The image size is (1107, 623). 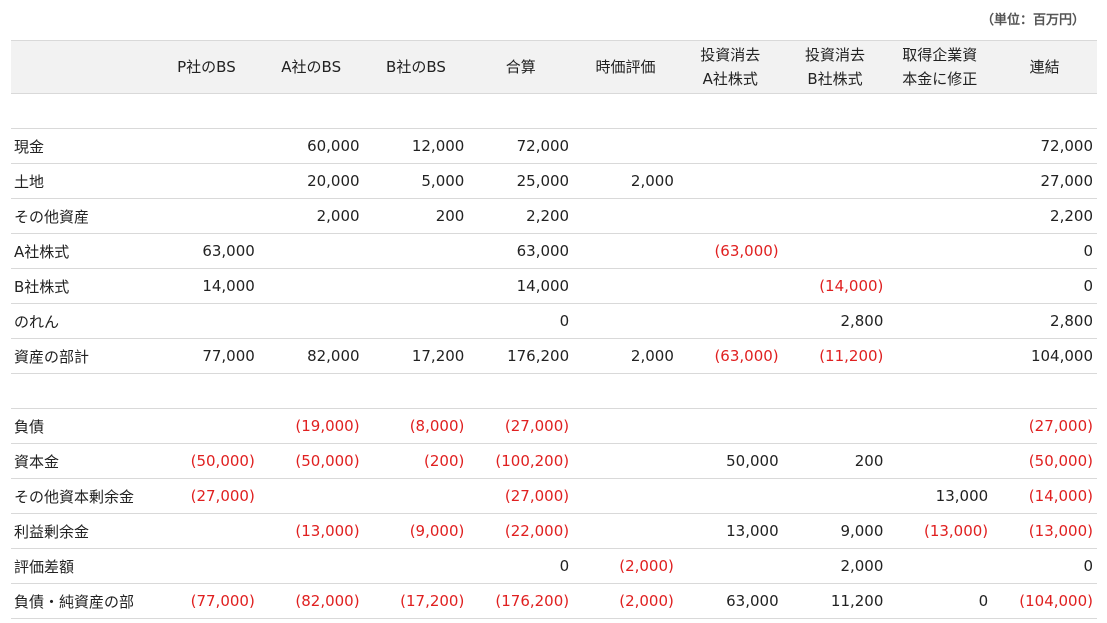 What do you see at coordinates (835, 601) in the screenshot?
I see `table-cell: 11,200` at bounding box center [835, 601].